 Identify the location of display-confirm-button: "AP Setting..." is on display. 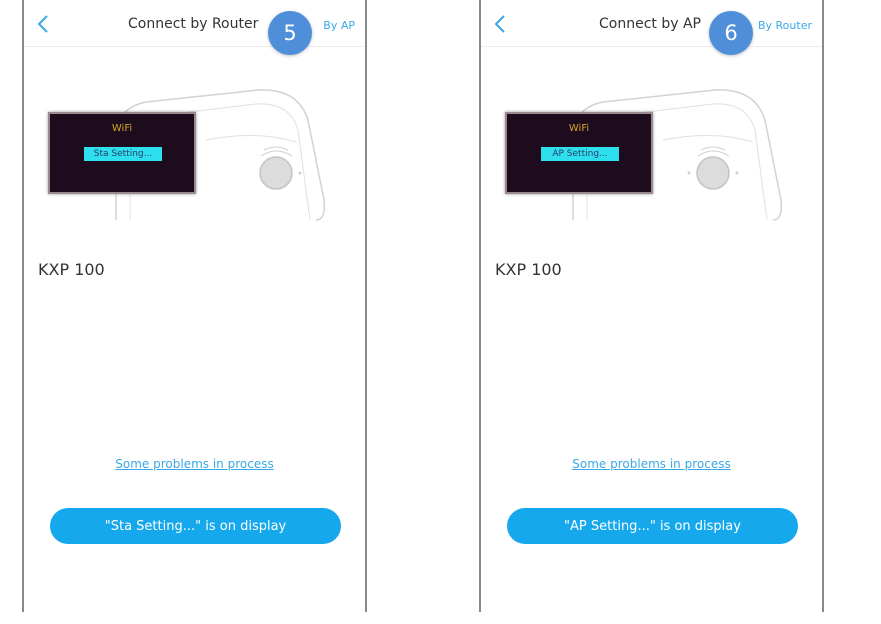
(652, 526).